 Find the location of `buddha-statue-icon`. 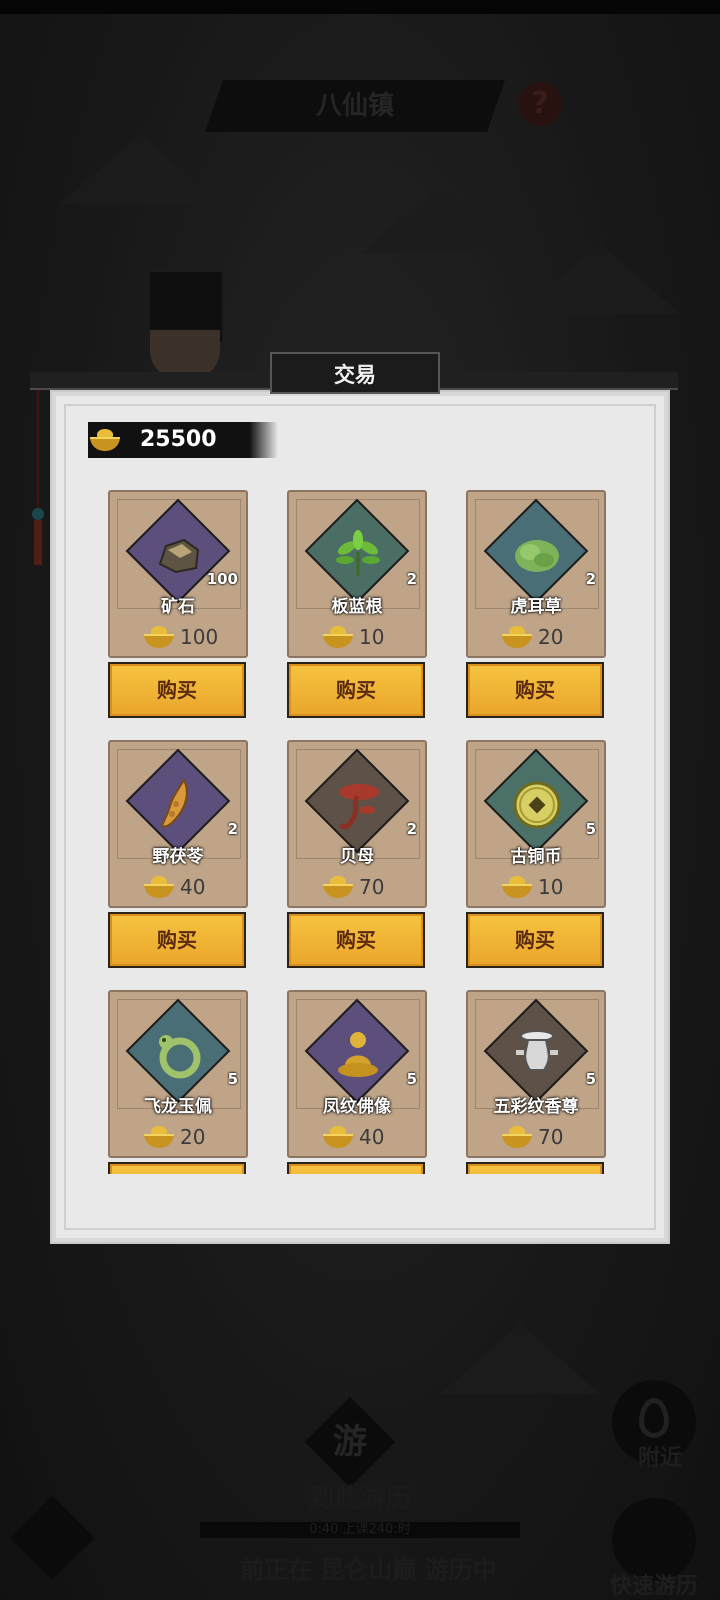

buddha-statue-icon is located at coordinates (358, 1054).